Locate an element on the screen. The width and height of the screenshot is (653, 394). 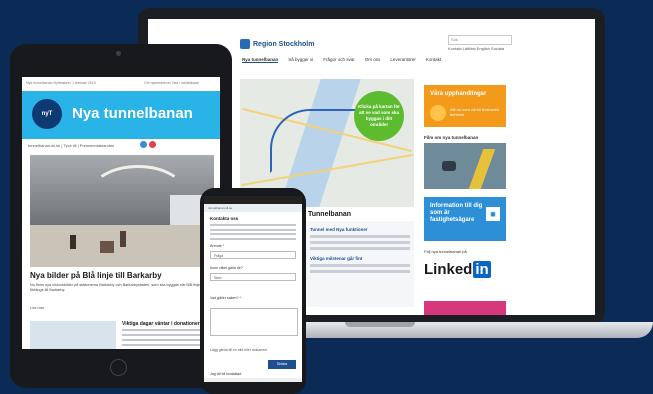
banner-title: Nya tunnelbanan is located at coordinates (132, 113).